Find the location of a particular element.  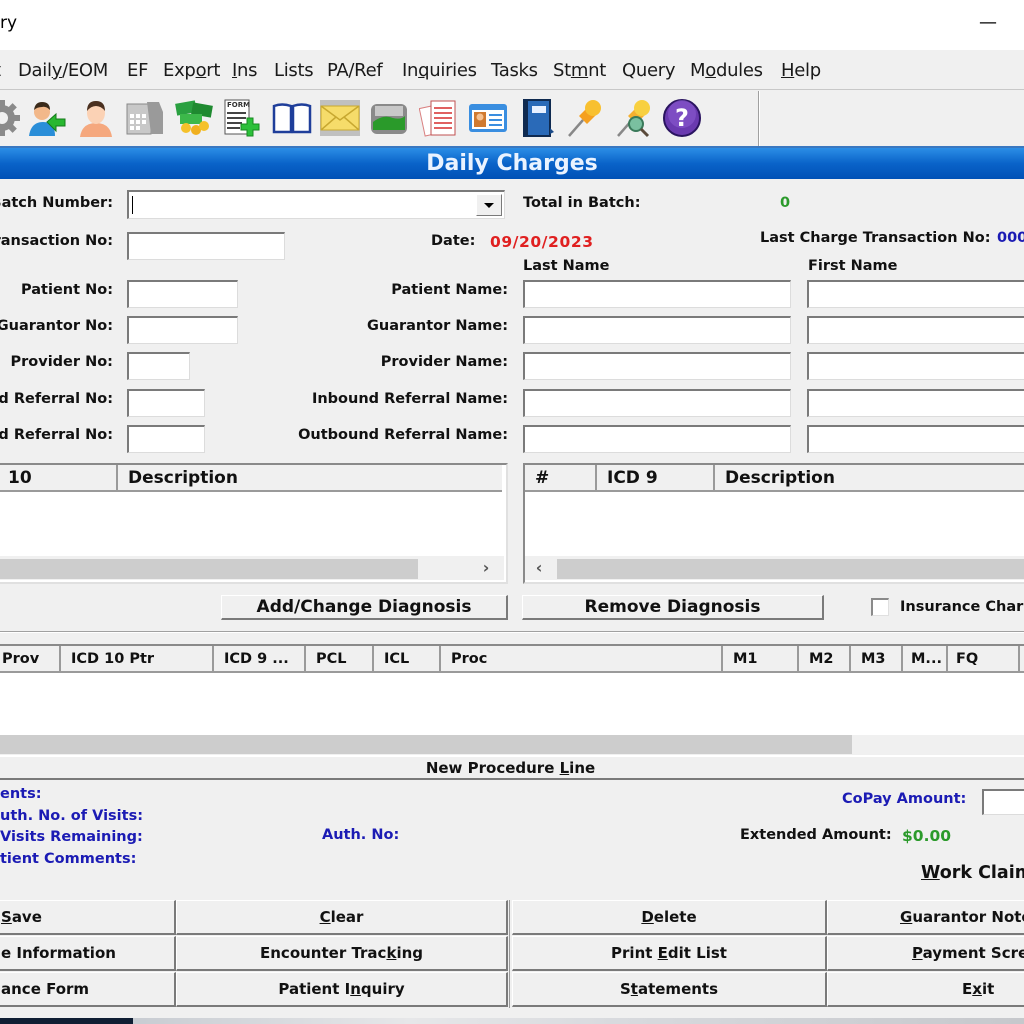

remove-diagnosis-button: Remove Diagnosis is located at coordinates (673, 607).